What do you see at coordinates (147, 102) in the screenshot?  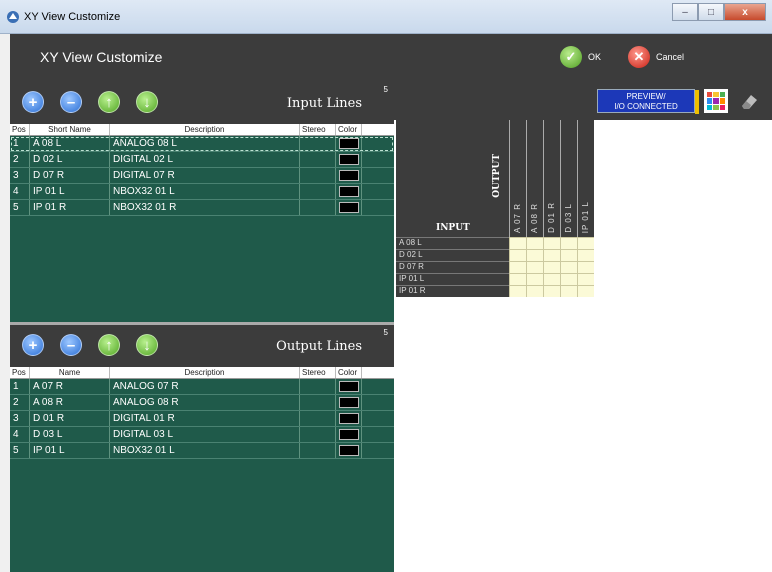 I see `move-input-down-button: ↓` at bounding box center [147, 102].